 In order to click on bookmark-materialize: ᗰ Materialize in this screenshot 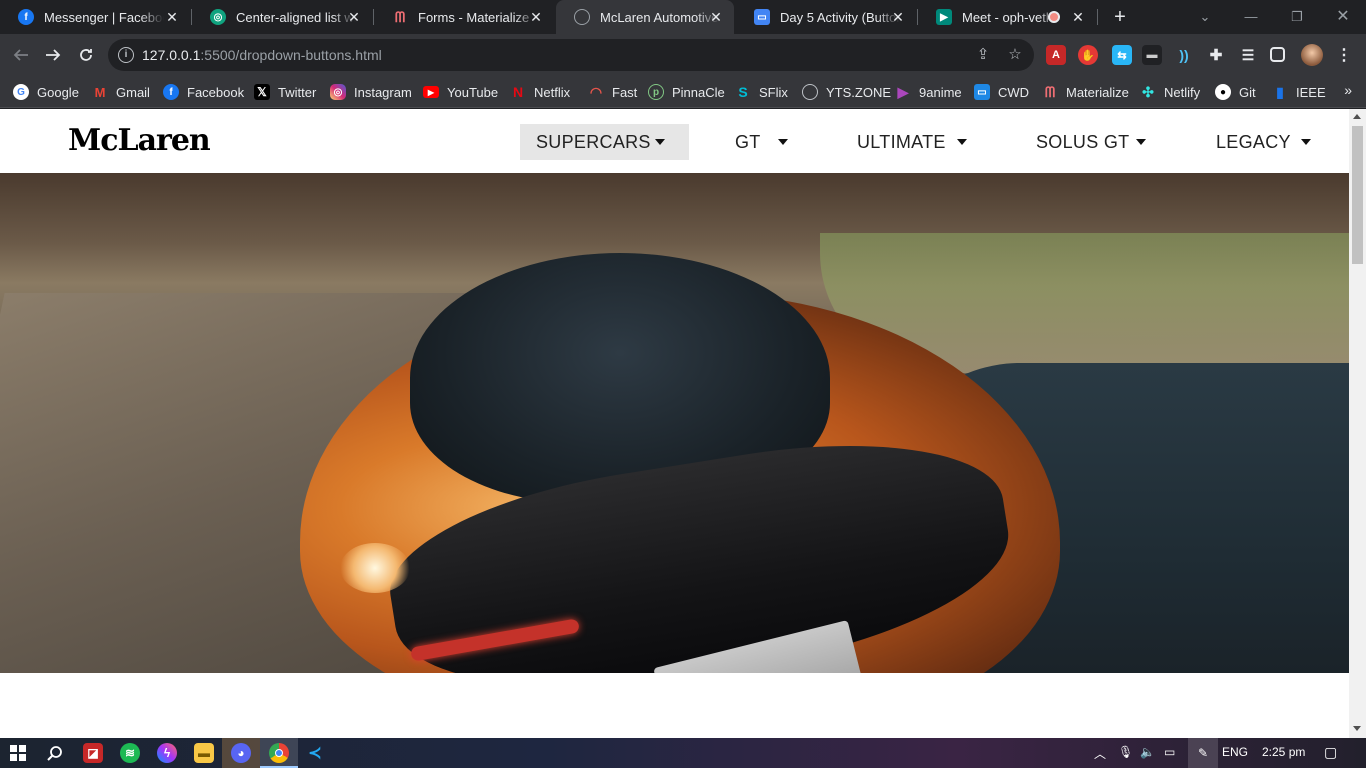, I will do `click(1085, 92)`.